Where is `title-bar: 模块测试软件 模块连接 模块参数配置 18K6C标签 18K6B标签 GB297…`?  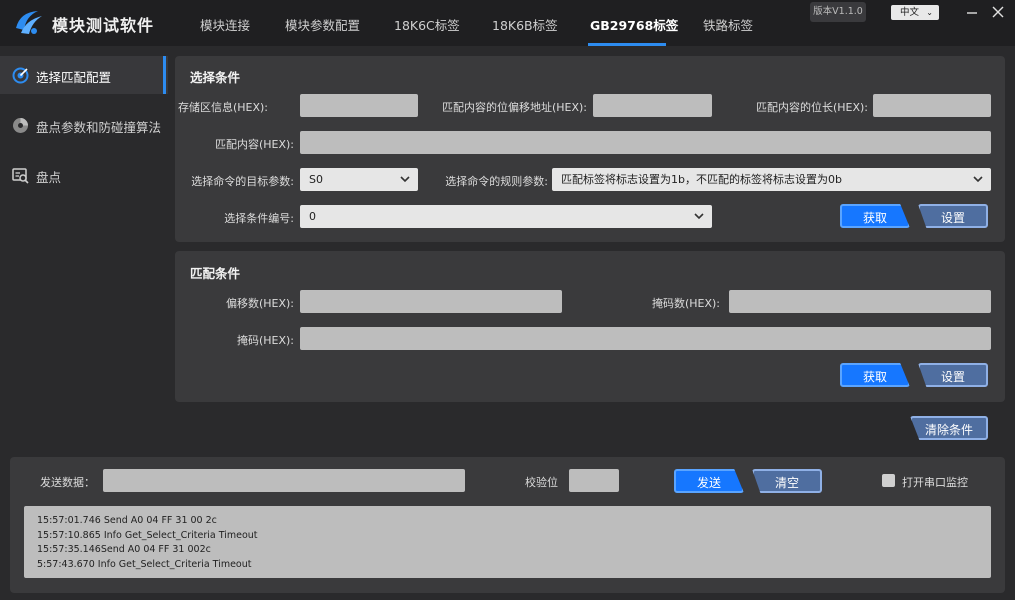 title-bar: 模块测试软件 模块连接 模块参数配置 18K6C标签 18K6B标签 GB297… is located at coordinates (507, 23).